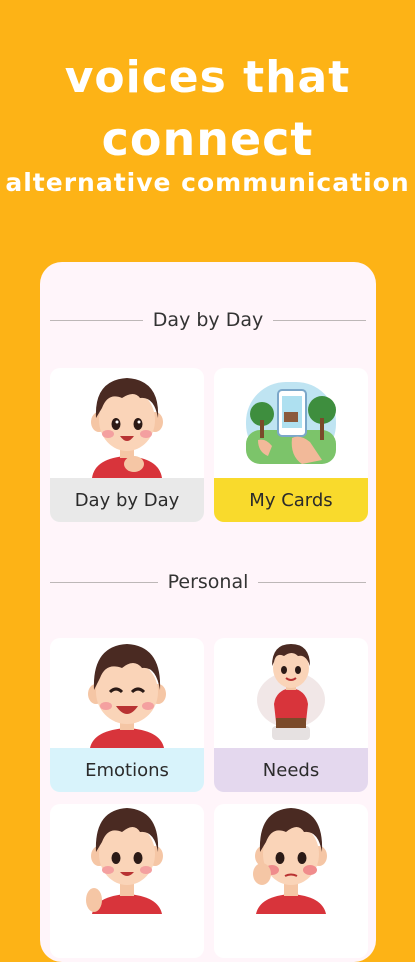  What do you see at coordinates (127, 770) in the screenshot?
I see `card-label: Emotions` at bounding box center [127, 770].